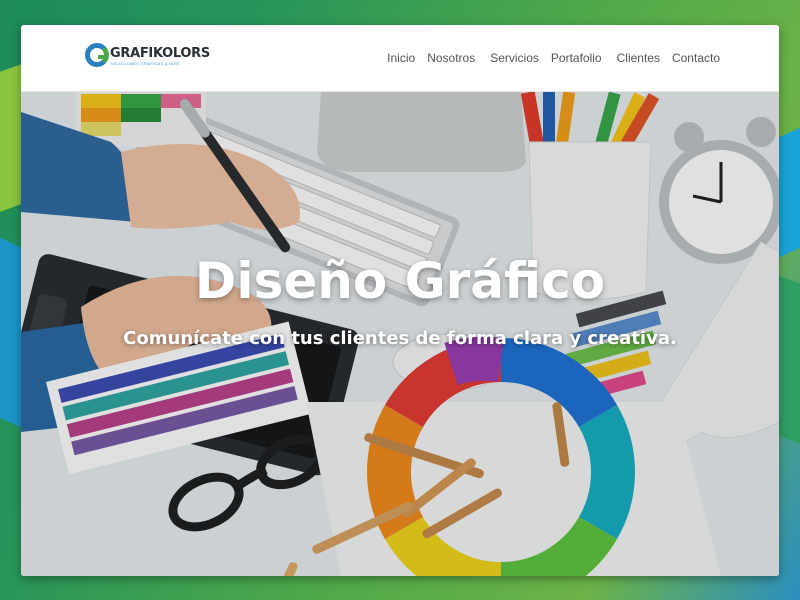 The width and height of the screenshot is (800, 600). I want to click on nav-link-contacto: Contacto, so click(696, 58).